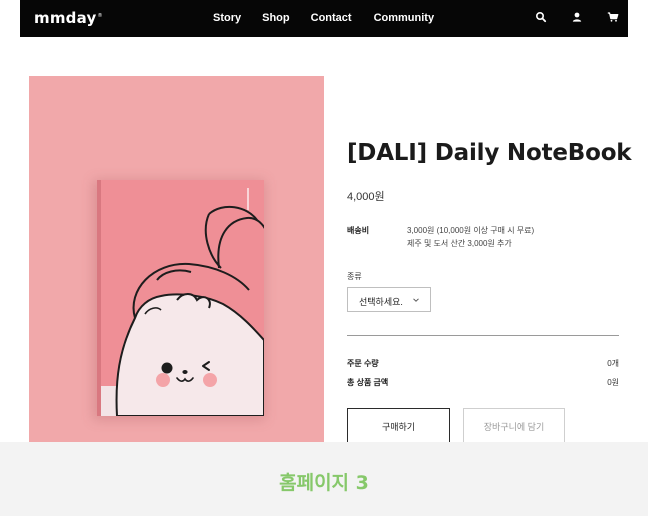  Describe the element at coordinates (613, 363) in the screenshot. I see `quantity-value: 0개` at that location.